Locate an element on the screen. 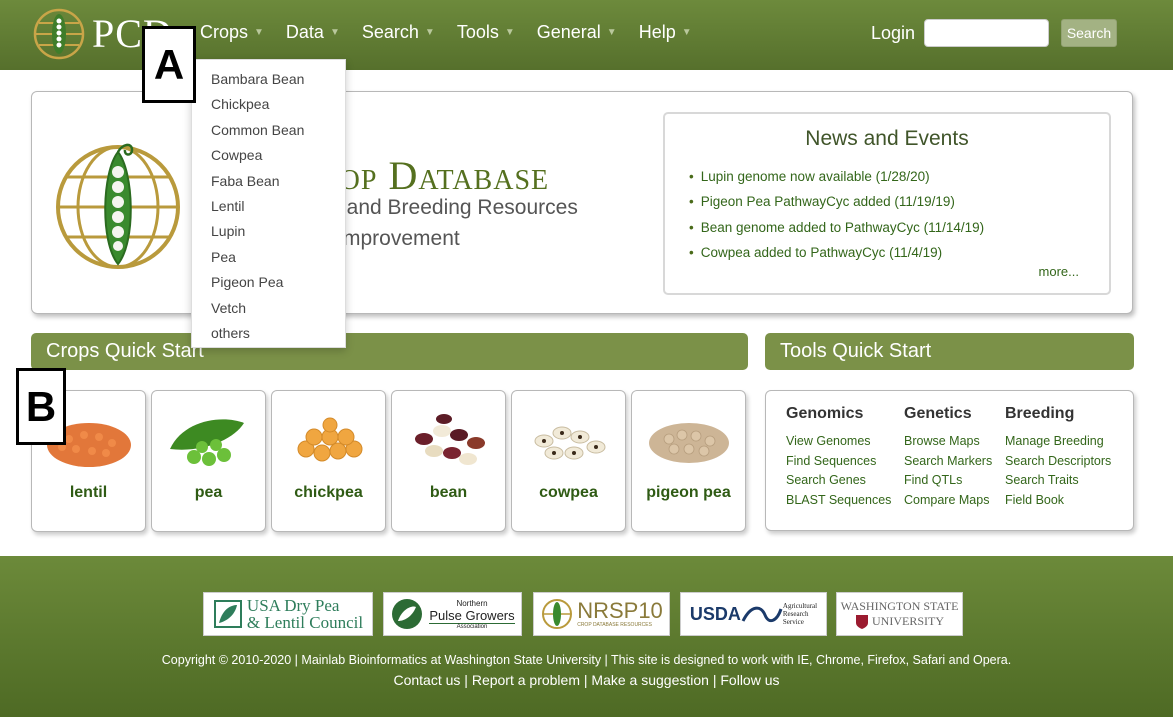  menu-item-bambara-bean: Bambara Bean is located at coordinates (268, 79).